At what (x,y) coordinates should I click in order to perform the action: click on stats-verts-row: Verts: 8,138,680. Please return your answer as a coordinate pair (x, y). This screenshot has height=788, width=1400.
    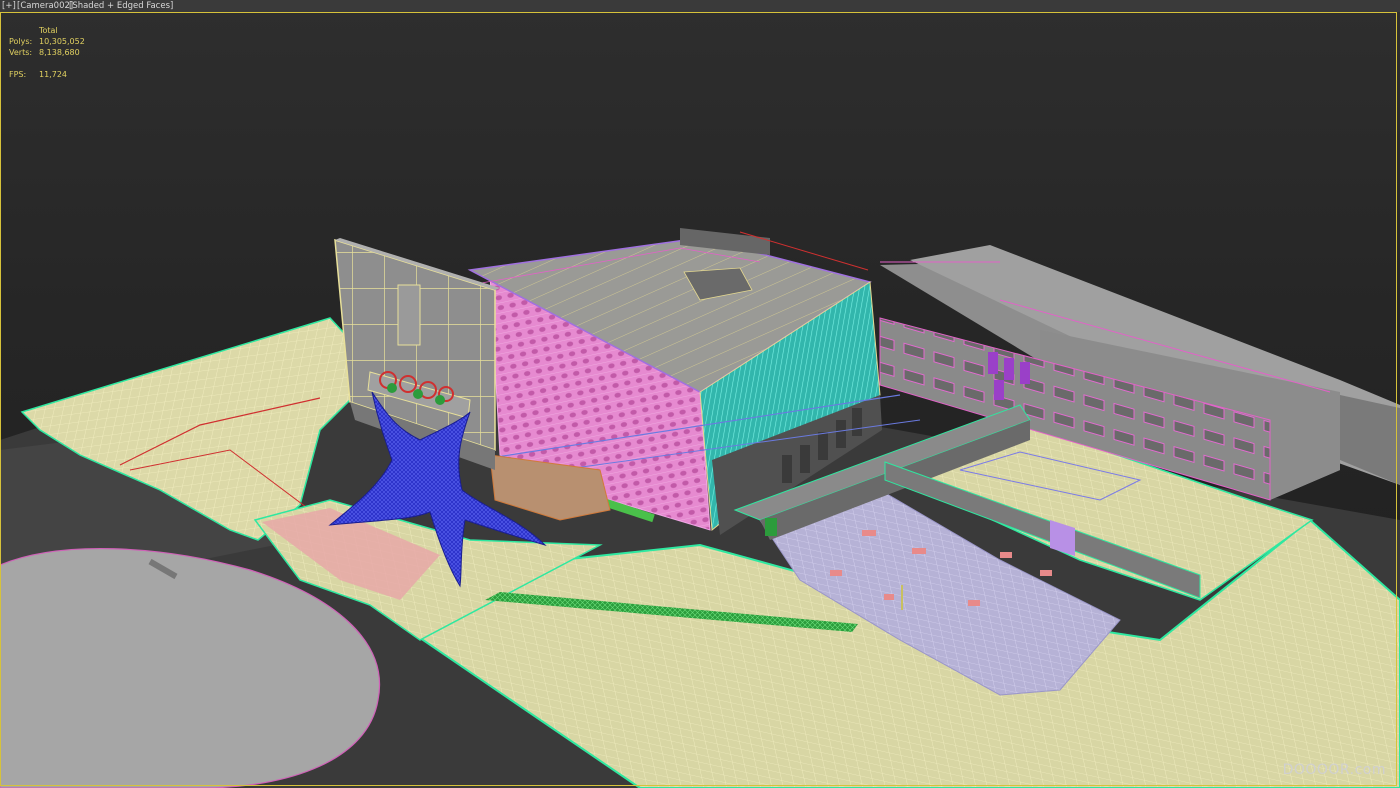
    Looking at the image, I should click on (69, 52).